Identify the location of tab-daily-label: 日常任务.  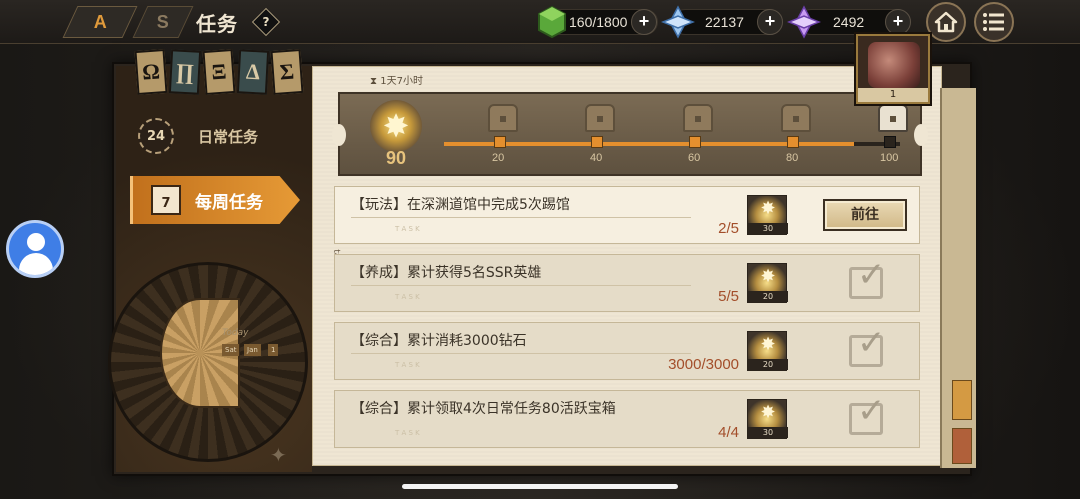
(228, 136).